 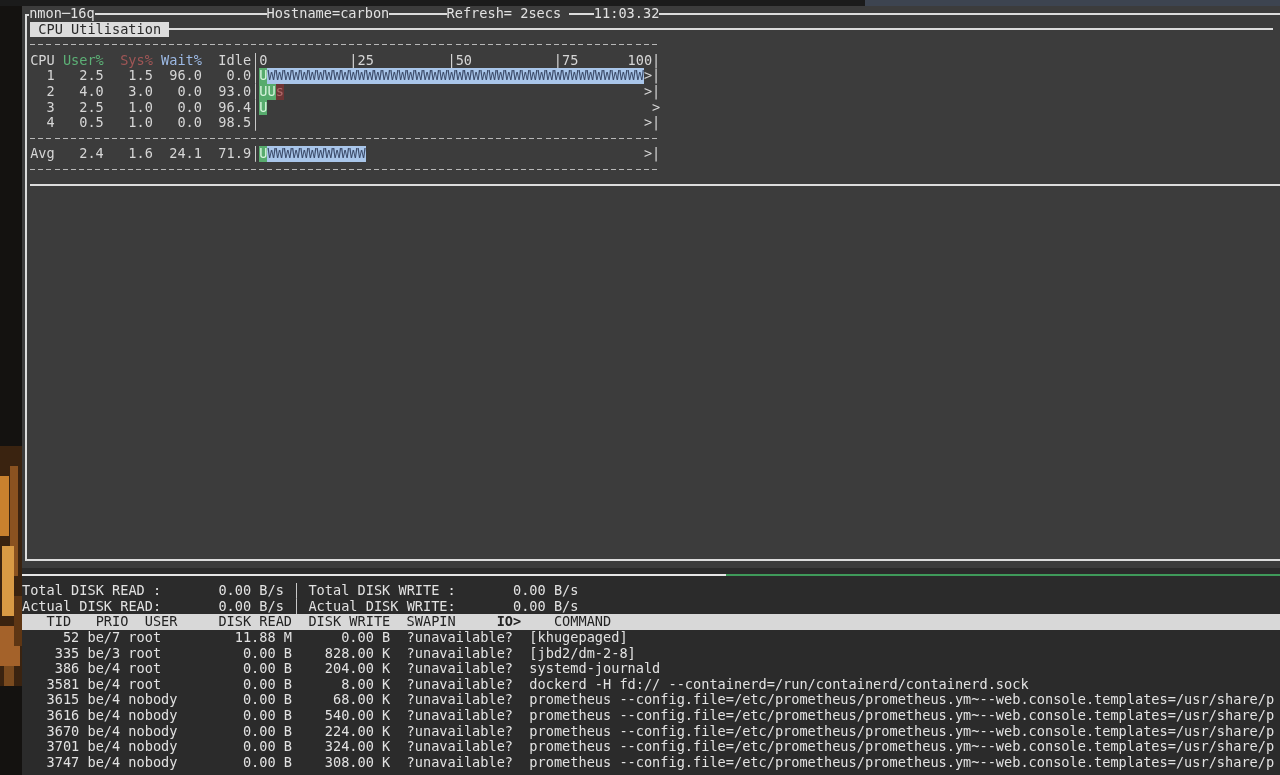 What do you see at coordinates (656, 107) in the screenshot?
I see `bar-end-marker: >` at bounding box center [656, 107].